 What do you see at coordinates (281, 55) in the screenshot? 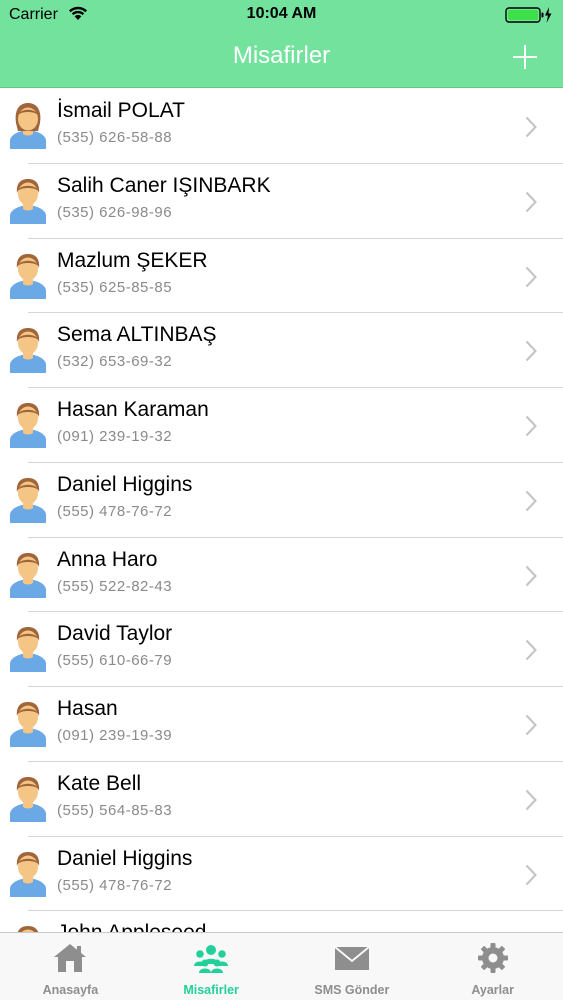
I see `page-title: Misafirler` at bounding box center [281, 55].